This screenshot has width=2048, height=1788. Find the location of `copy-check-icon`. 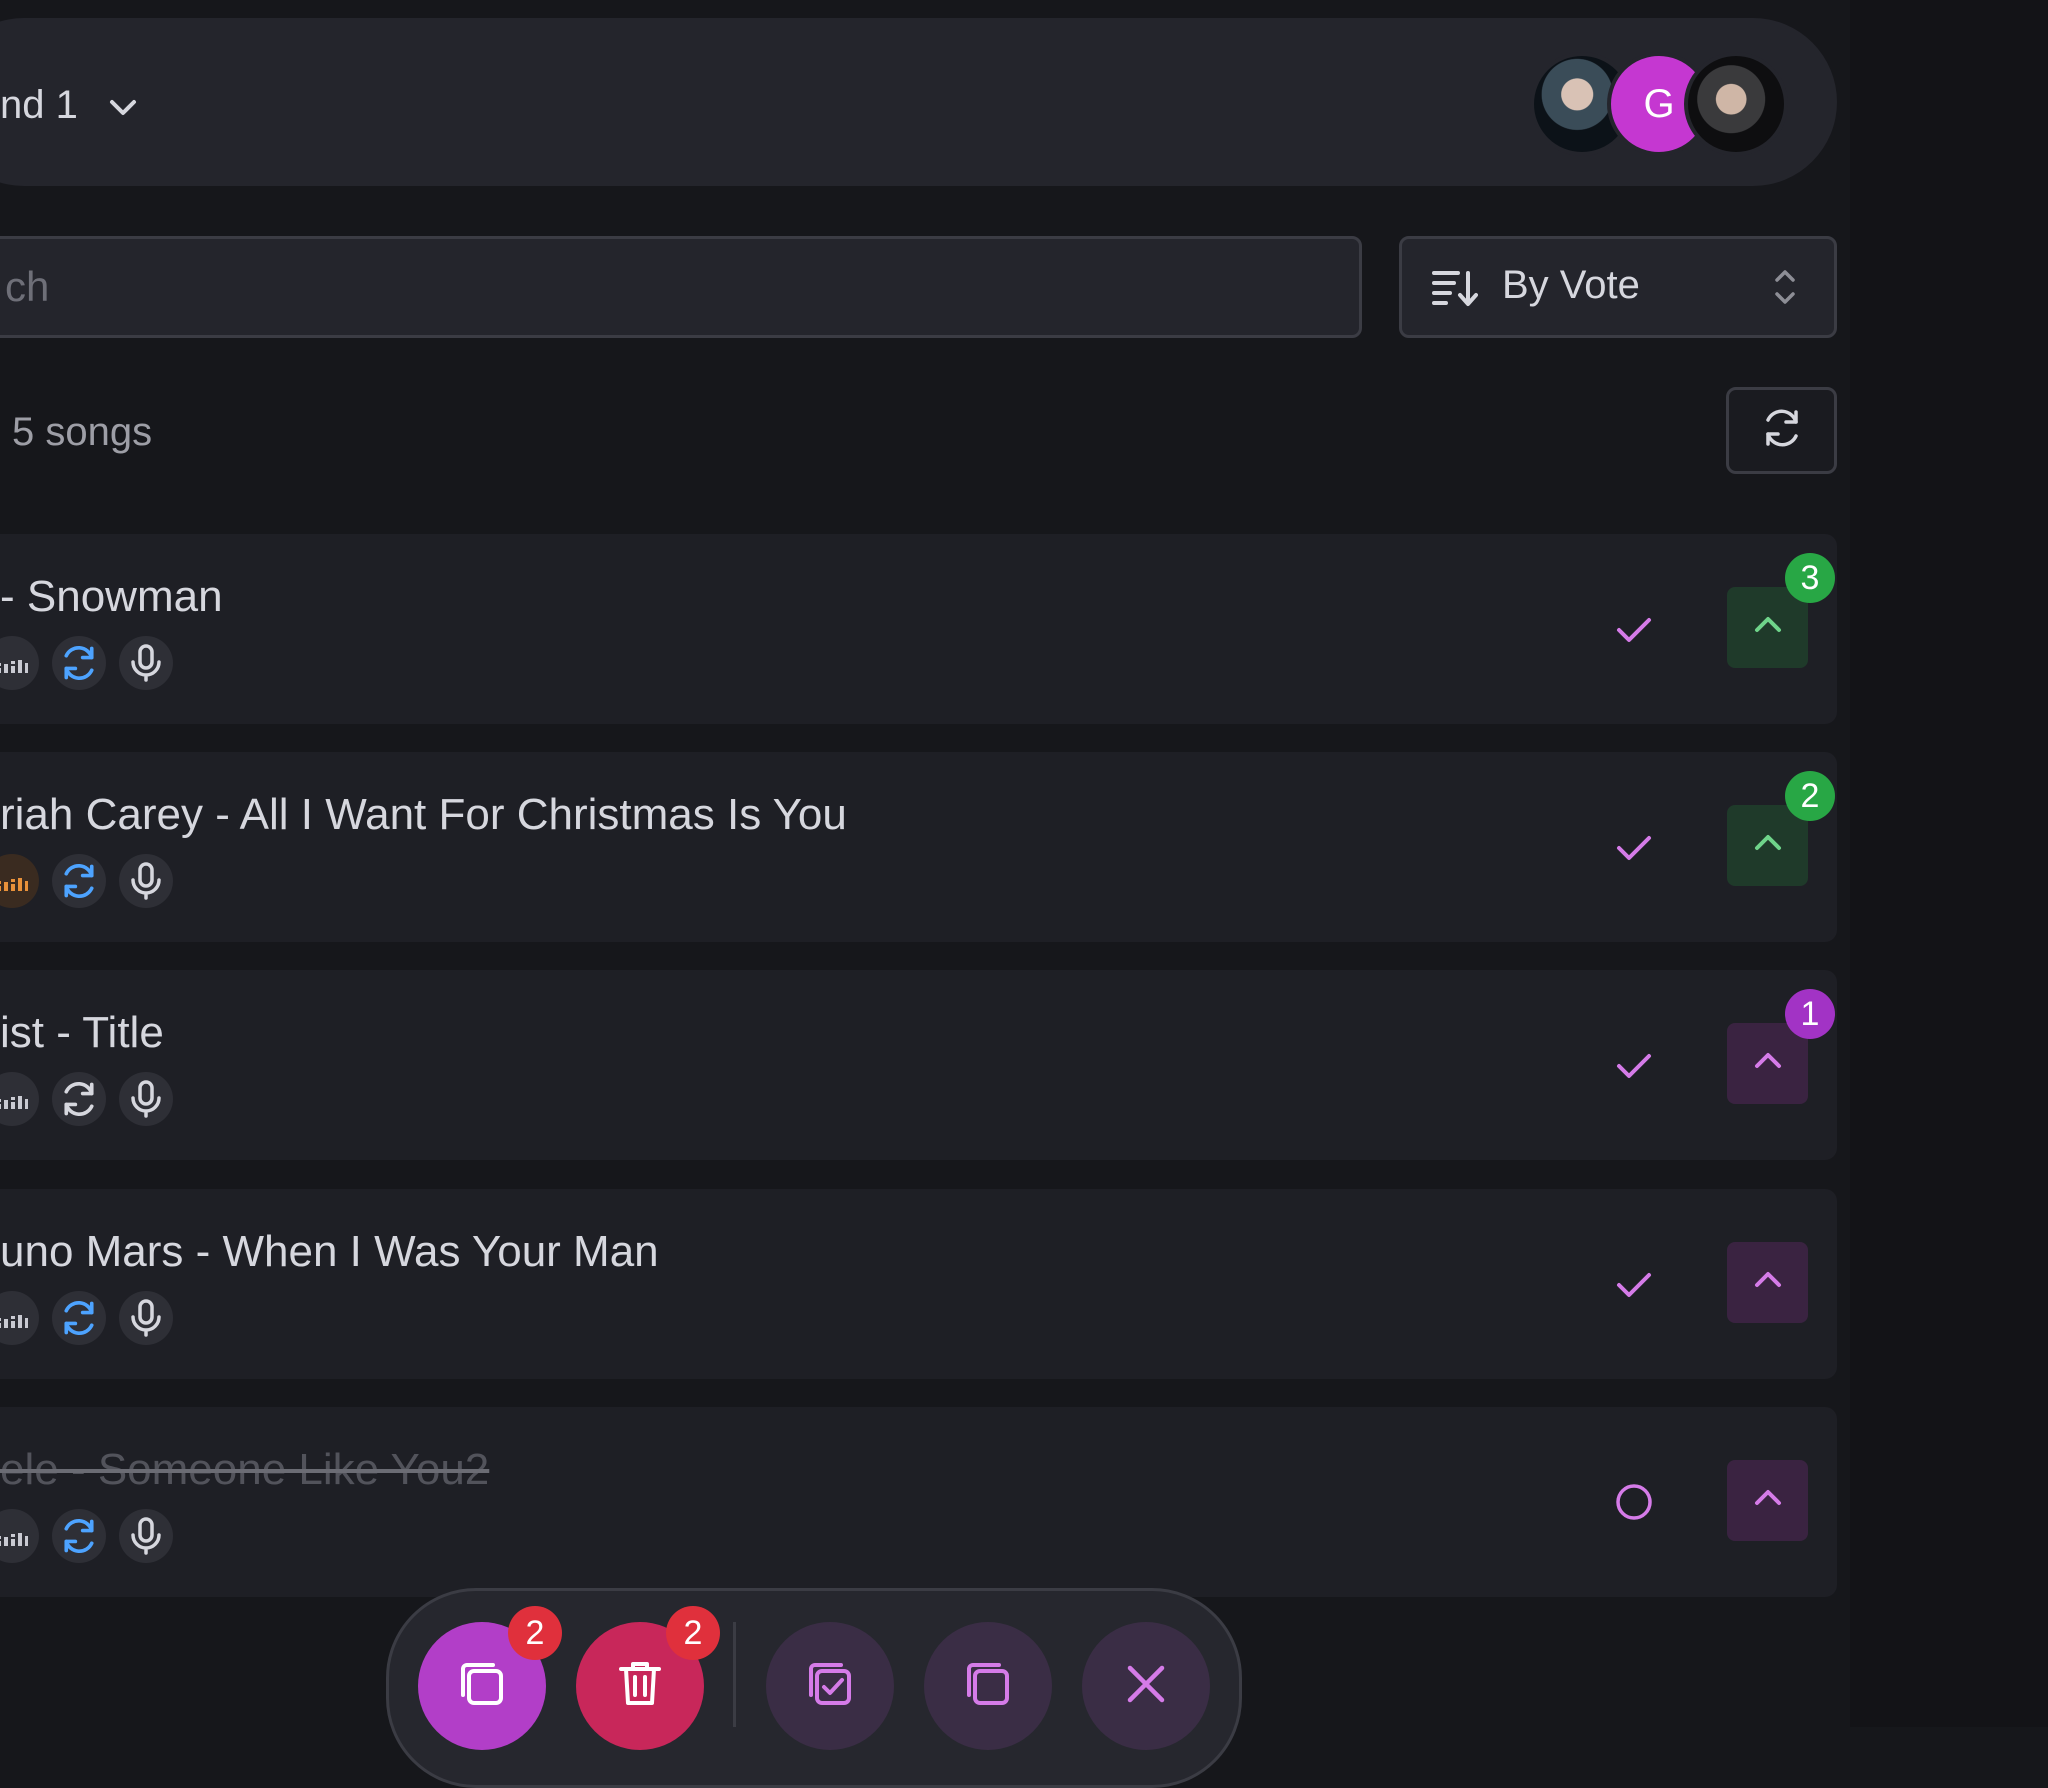

copy-check-icon is located at coordinates (830, 1686).